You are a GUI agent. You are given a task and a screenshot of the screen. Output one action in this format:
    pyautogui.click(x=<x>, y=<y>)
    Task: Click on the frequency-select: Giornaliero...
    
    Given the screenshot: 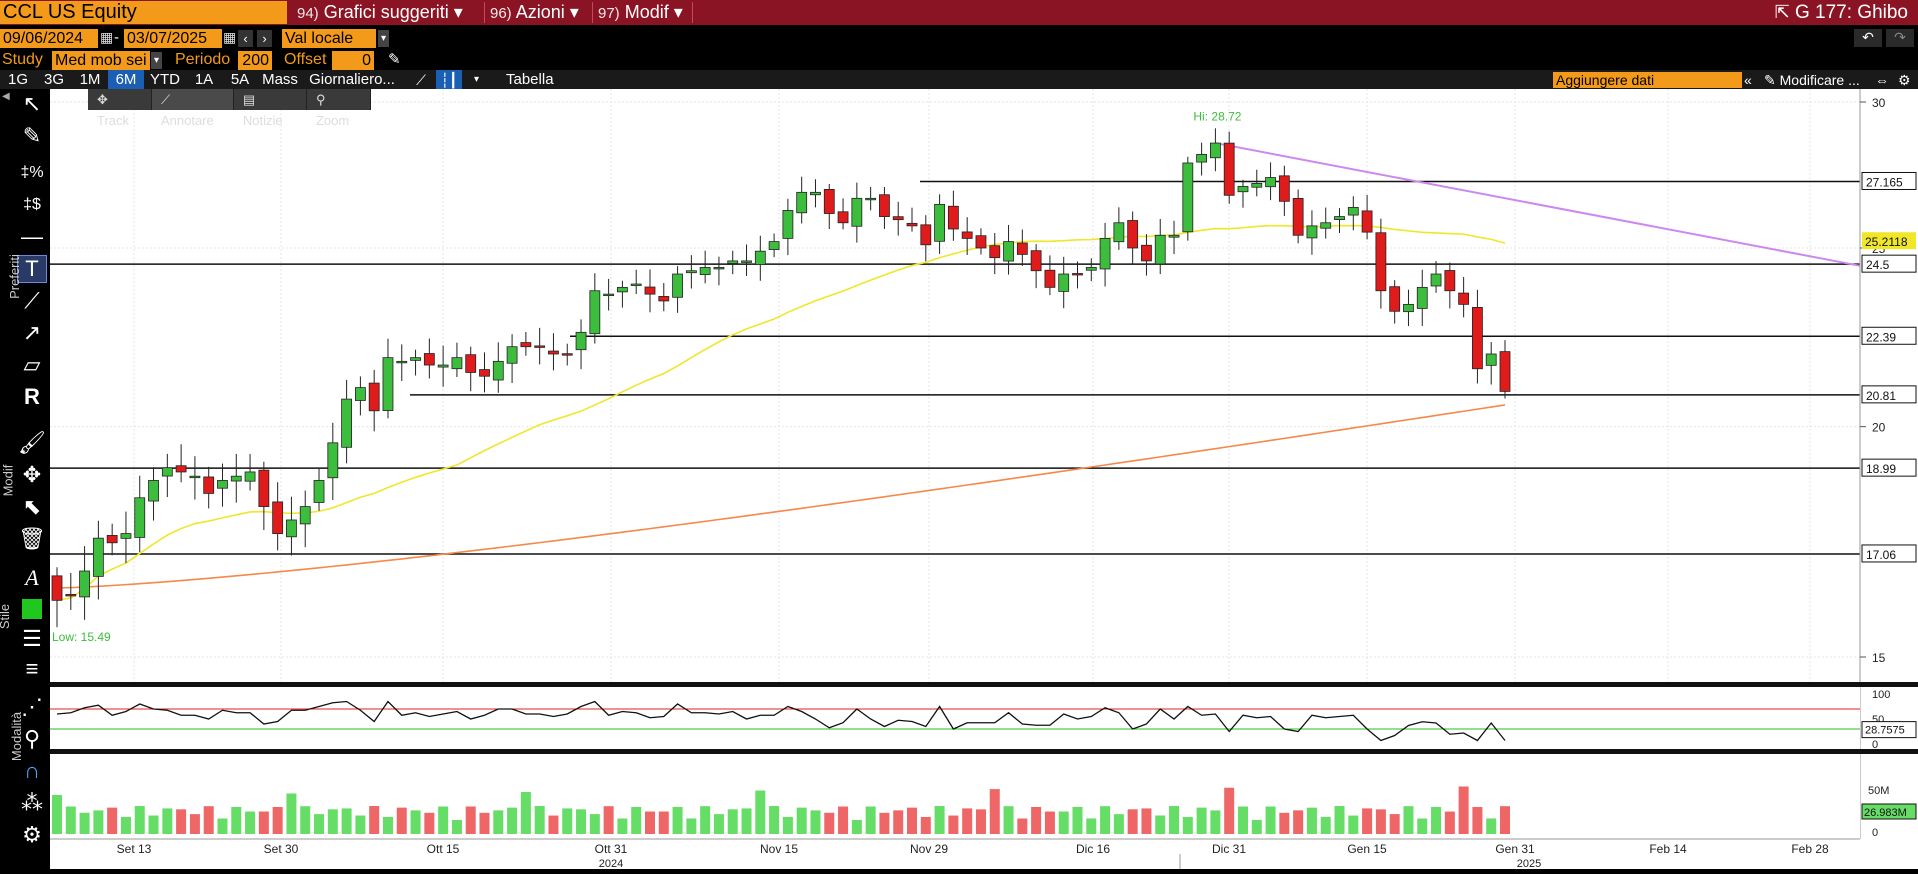 What is the action you would take?
    pyautogui.click(x=352, y=80)
    